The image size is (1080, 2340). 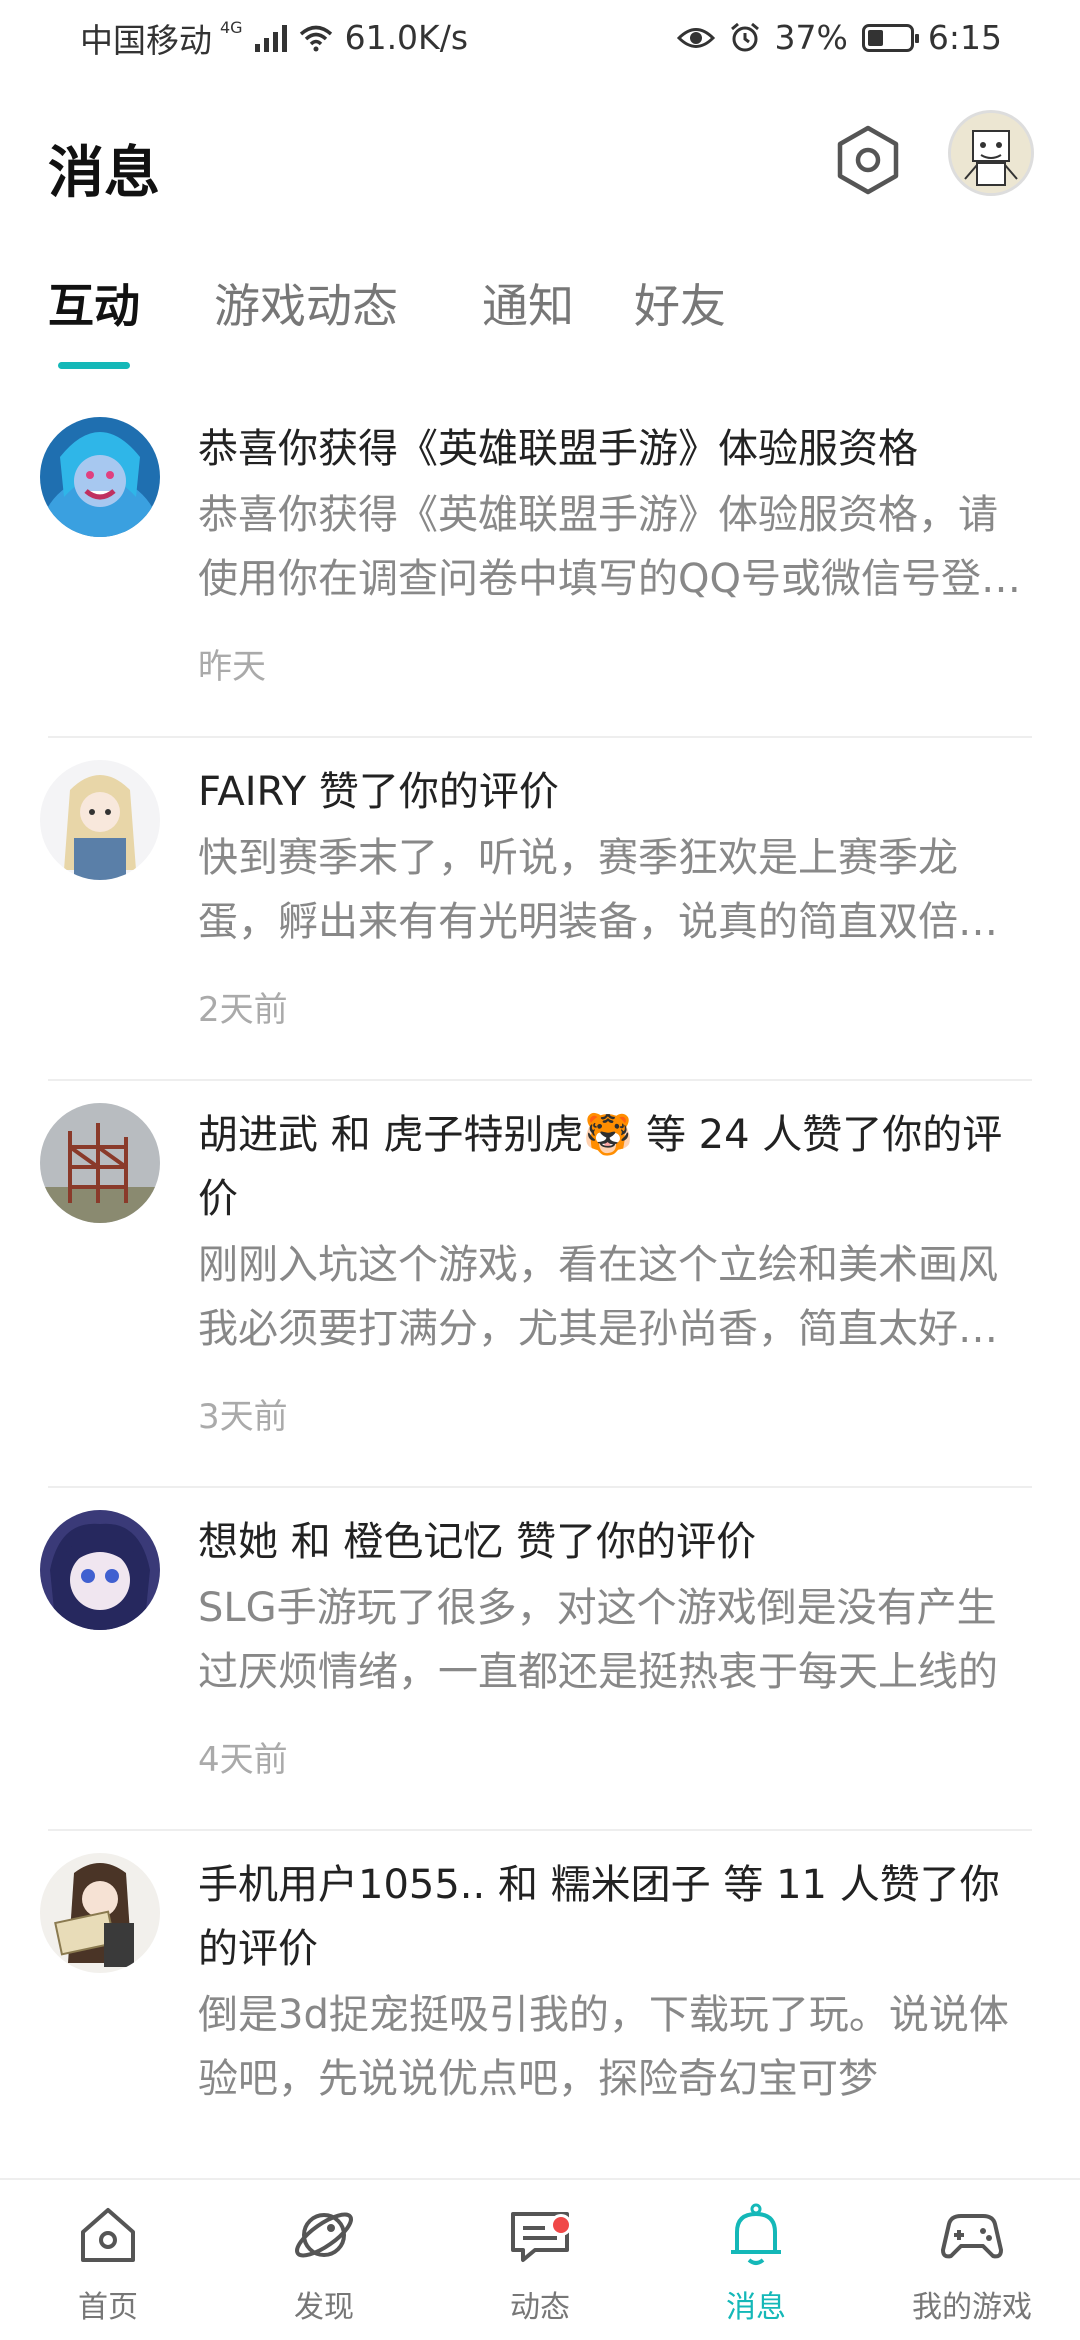 What do you see at coordinates (561, 2225) in the screenshot?
I see `notification-badge` at bounding box center [561, 2225].